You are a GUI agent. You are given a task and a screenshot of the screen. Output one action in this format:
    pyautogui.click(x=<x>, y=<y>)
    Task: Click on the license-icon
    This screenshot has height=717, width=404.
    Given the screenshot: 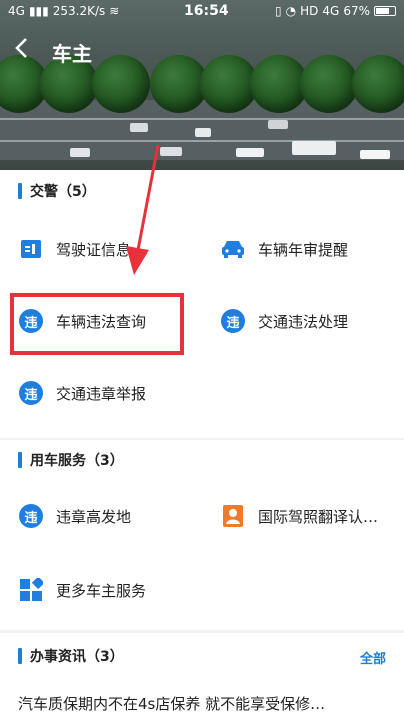 What is the action you would take?
    pyautogui.click(x=31, y=249)
    